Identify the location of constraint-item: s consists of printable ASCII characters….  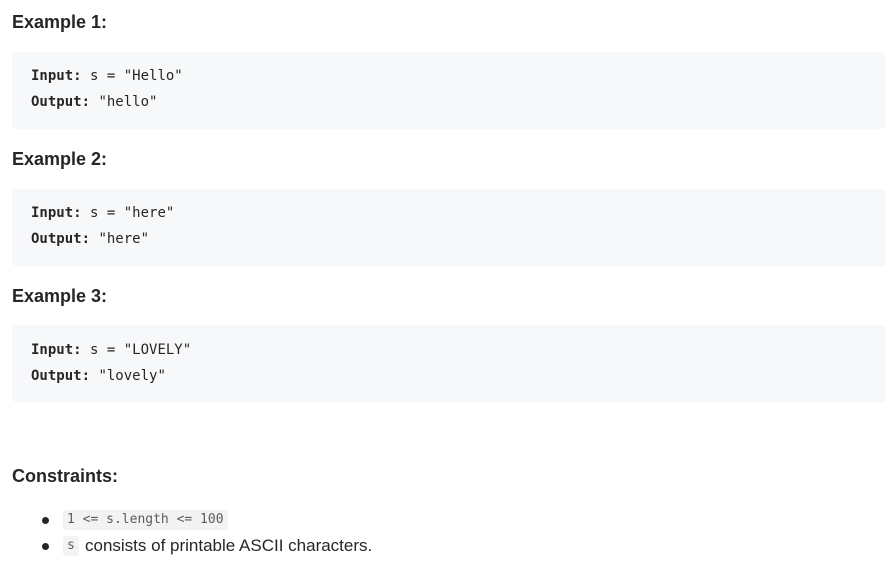
(447, 546).